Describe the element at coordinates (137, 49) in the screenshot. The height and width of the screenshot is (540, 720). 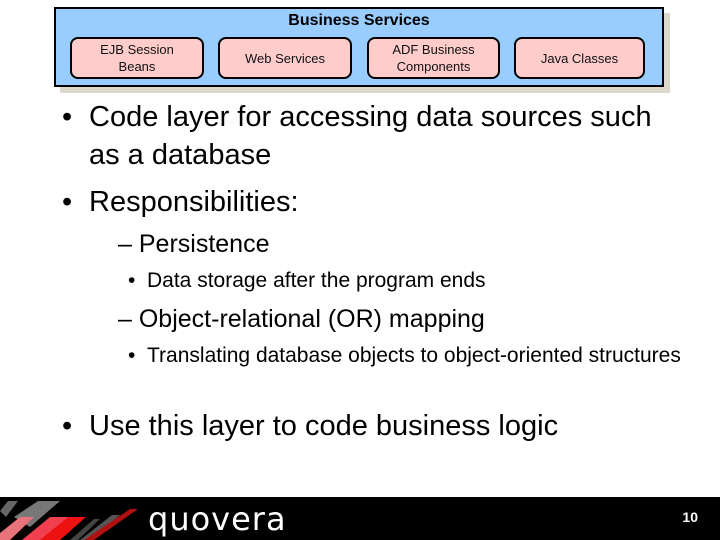
I see `component-label: EJB Session` at that location.